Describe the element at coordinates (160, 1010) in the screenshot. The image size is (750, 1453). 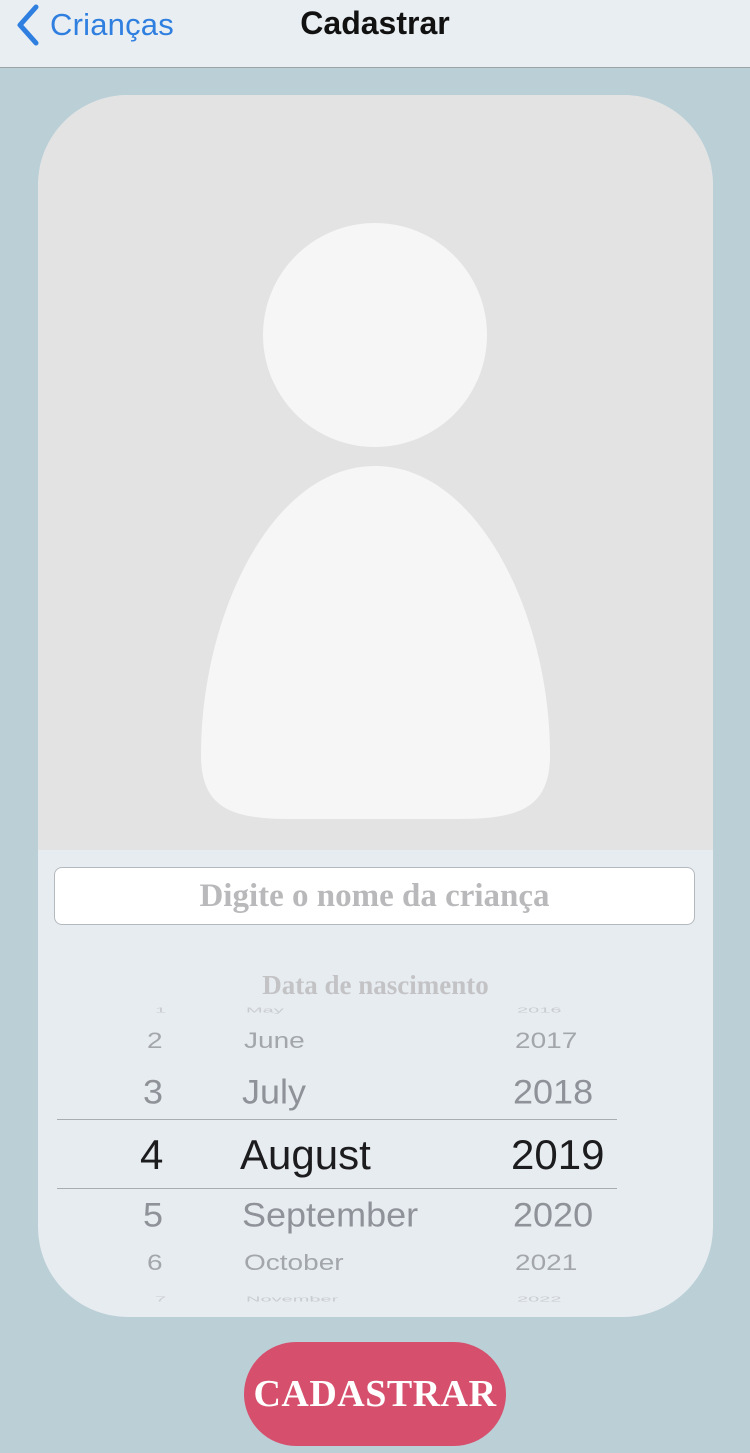
I see `picker-day-option: 1` at that location.